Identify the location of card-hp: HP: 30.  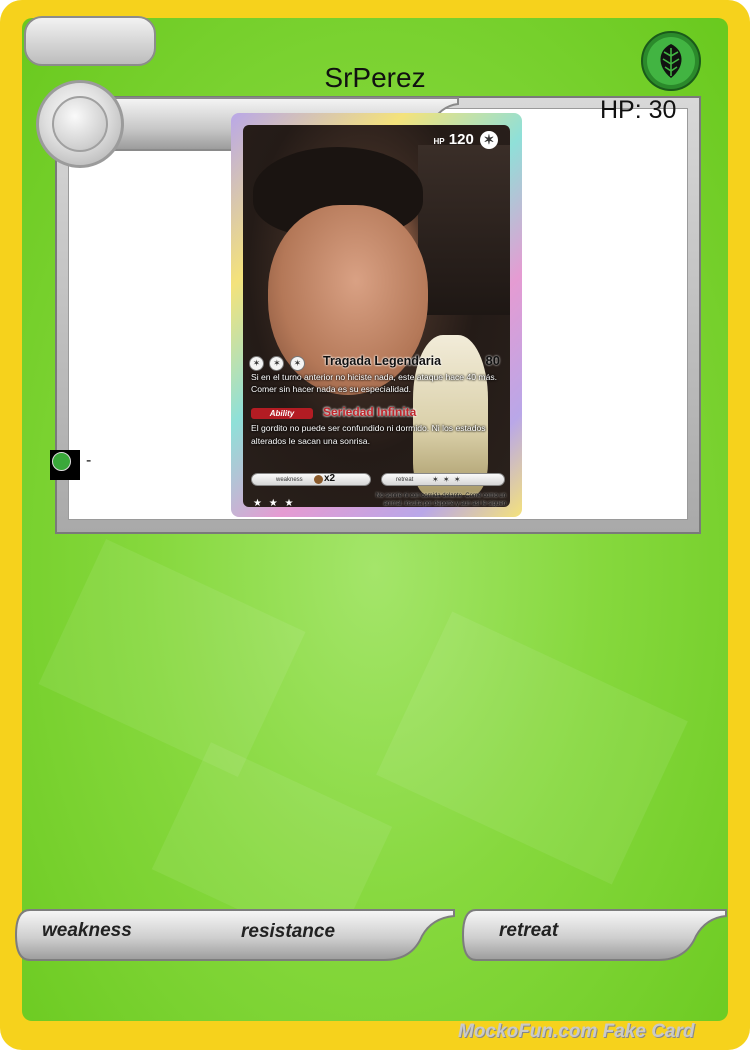
(638, 110).